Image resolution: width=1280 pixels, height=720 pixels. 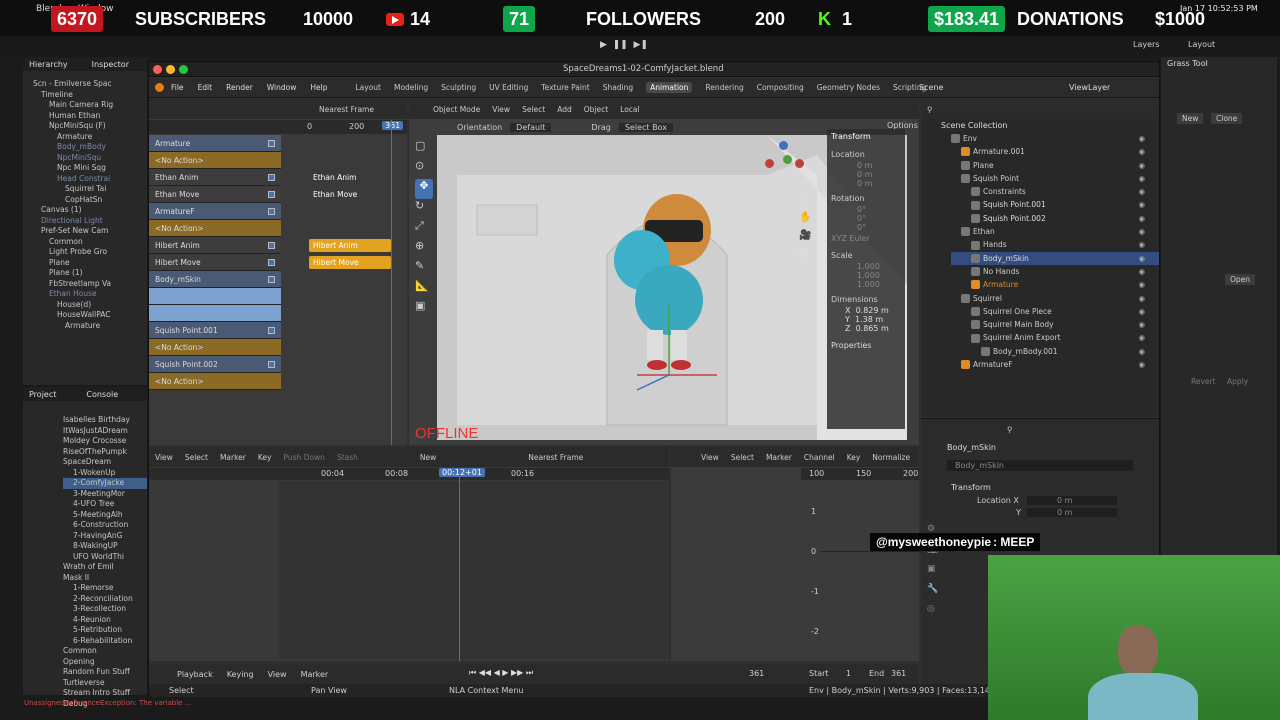 I want to click on nla-channel: Ethan Anim, so click(x=215, y=177).